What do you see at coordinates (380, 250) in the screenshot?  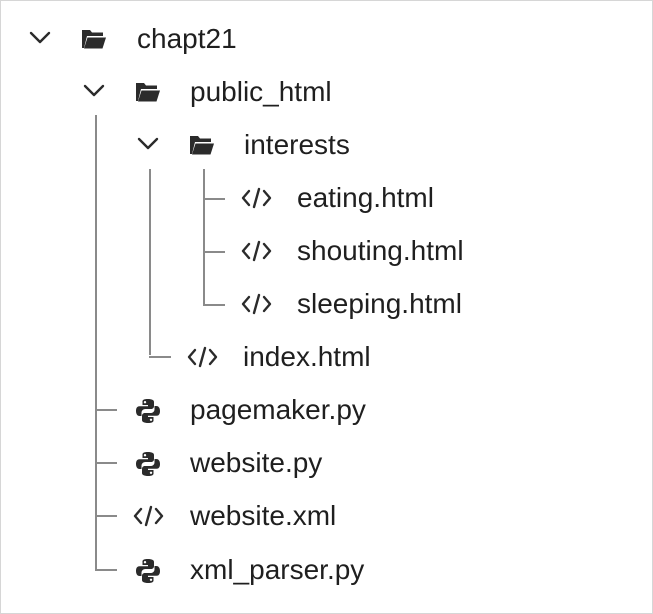 I see `tree-item-label: shouting.html` at bounding box center [380, 250].